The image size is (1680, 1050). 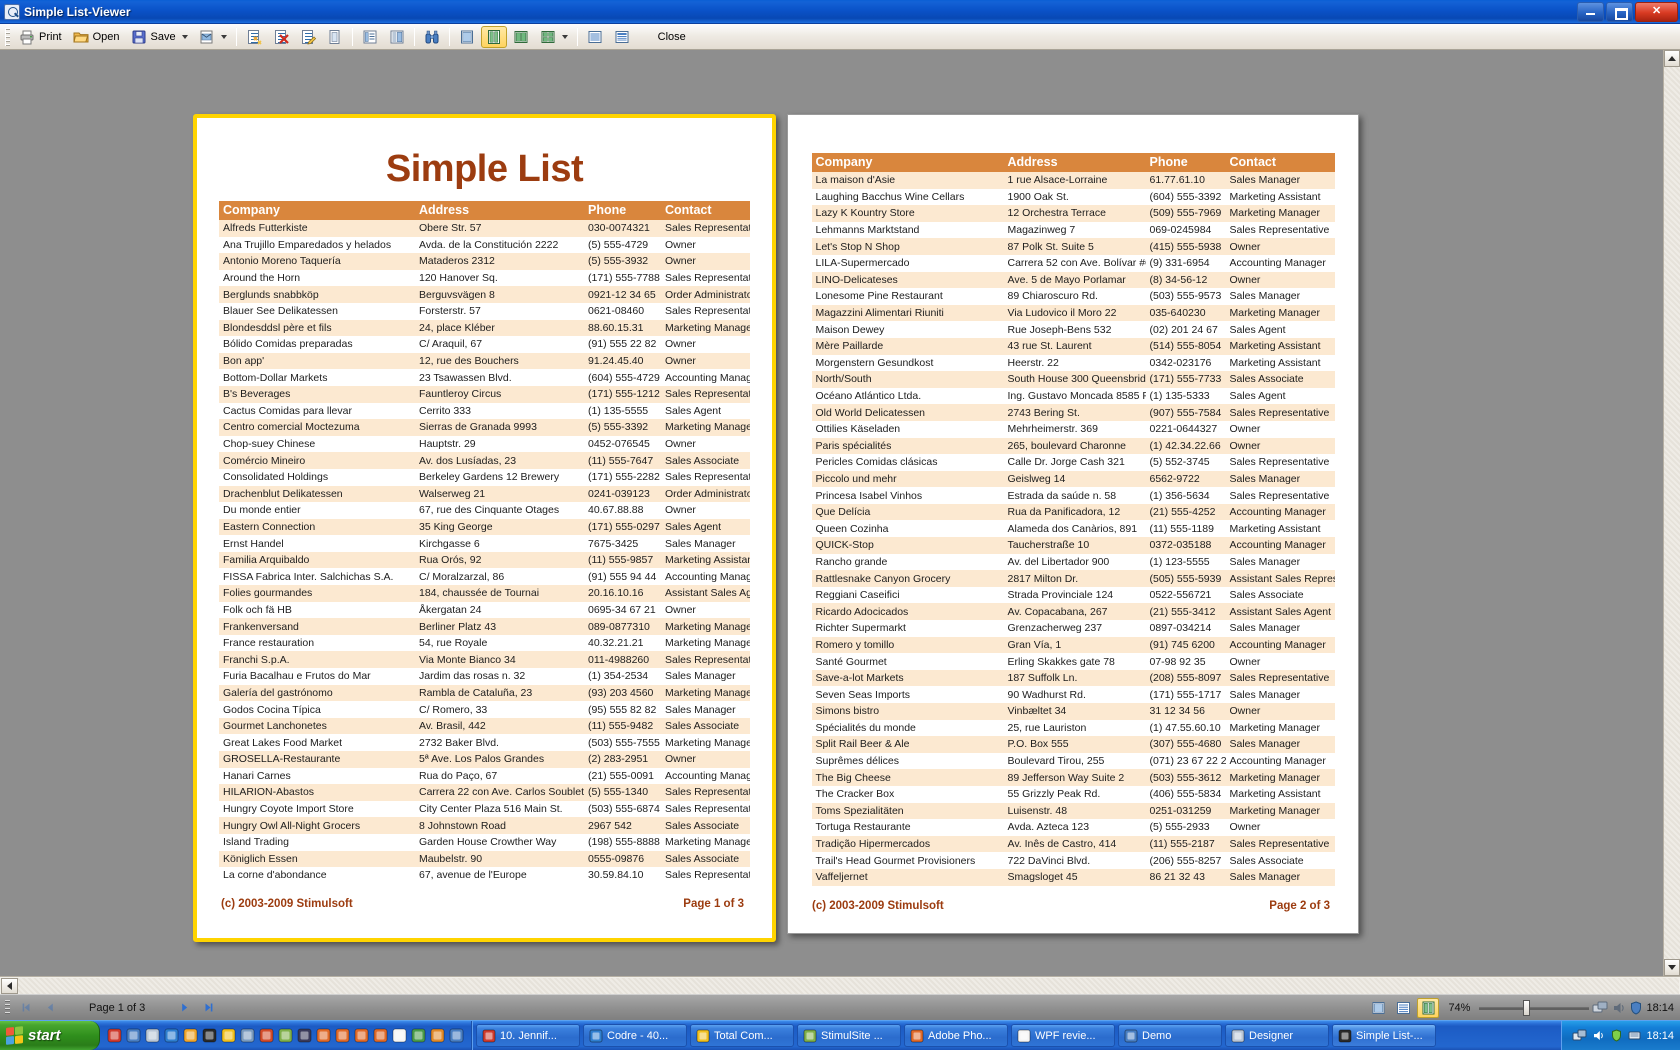 What do you see at coordinates (622, 294) in the screenshot?
I see `cell-phone: 0921-12 34 65` at bounding box center [622, 294].